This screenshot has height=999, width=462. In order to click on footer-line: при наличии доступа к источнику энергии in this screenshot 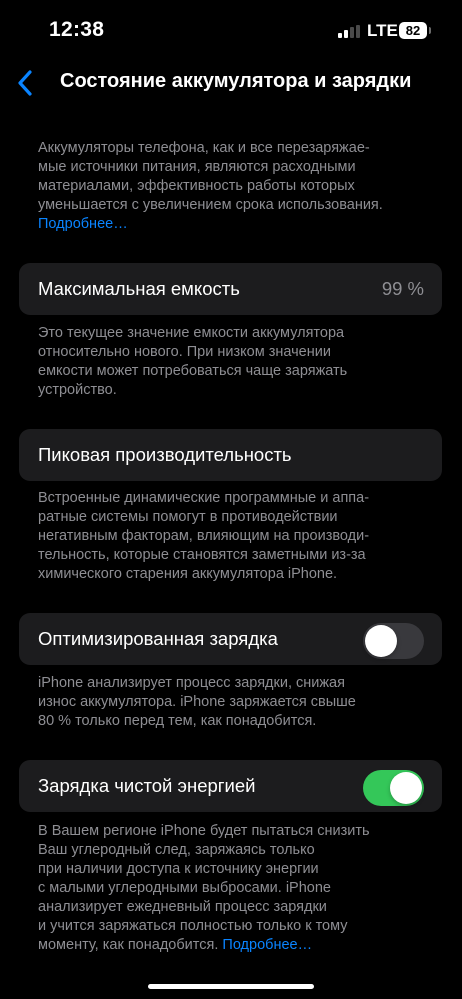, I will do `click(178, 869)`.